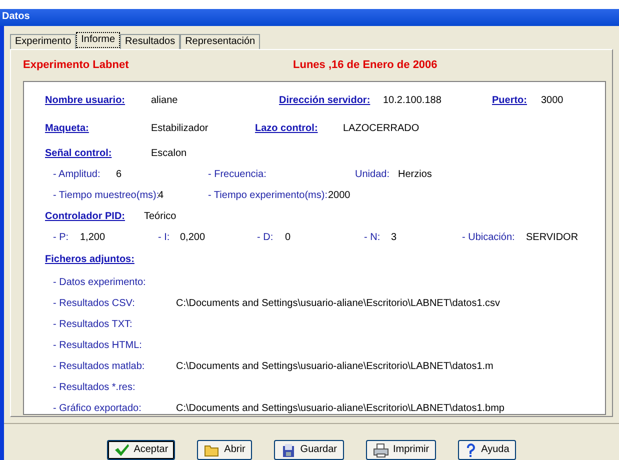 The width and height of the screenshot is (619, 460). What do you see at coordinates (471, 450) in the screenshot?
I see `help-icon` at bounding box center [471, 450].